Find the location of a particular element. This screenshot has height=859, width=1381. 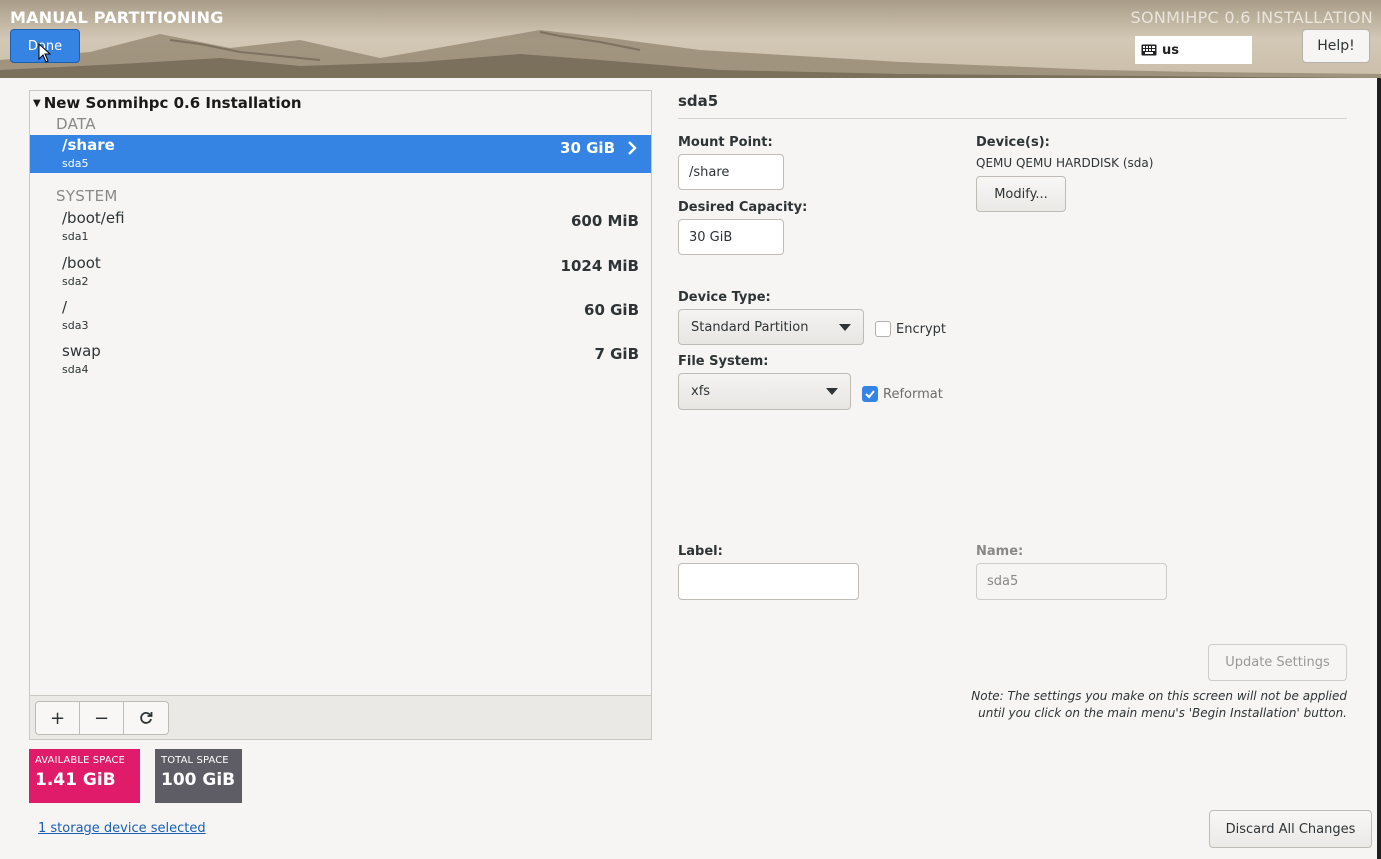

partition-details-title: sda5 is located at coordinates (698, 101).